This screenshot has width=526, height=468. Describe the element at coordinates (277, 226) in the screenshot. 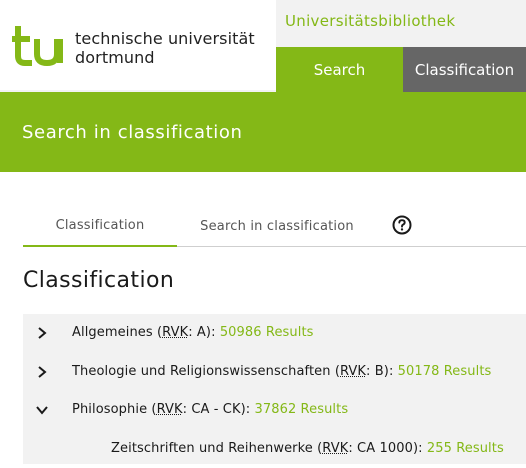

I see `tab-search-in-classification: Search in classification` at that location.